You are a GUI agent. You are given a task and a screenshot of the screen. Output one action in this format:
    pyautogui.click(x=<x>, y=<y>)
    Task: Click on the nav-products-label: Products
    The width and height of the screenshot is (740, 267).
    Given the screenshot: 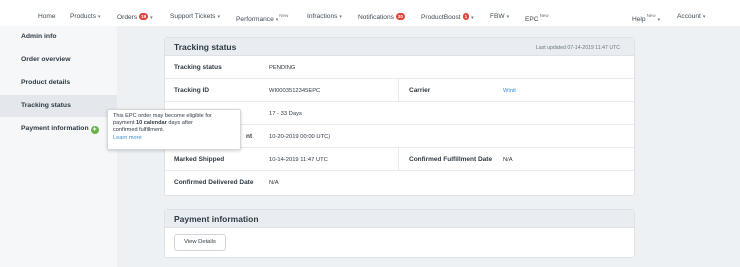 What is the action you would take?
    pyautogui.click(x=83, y=16)
    